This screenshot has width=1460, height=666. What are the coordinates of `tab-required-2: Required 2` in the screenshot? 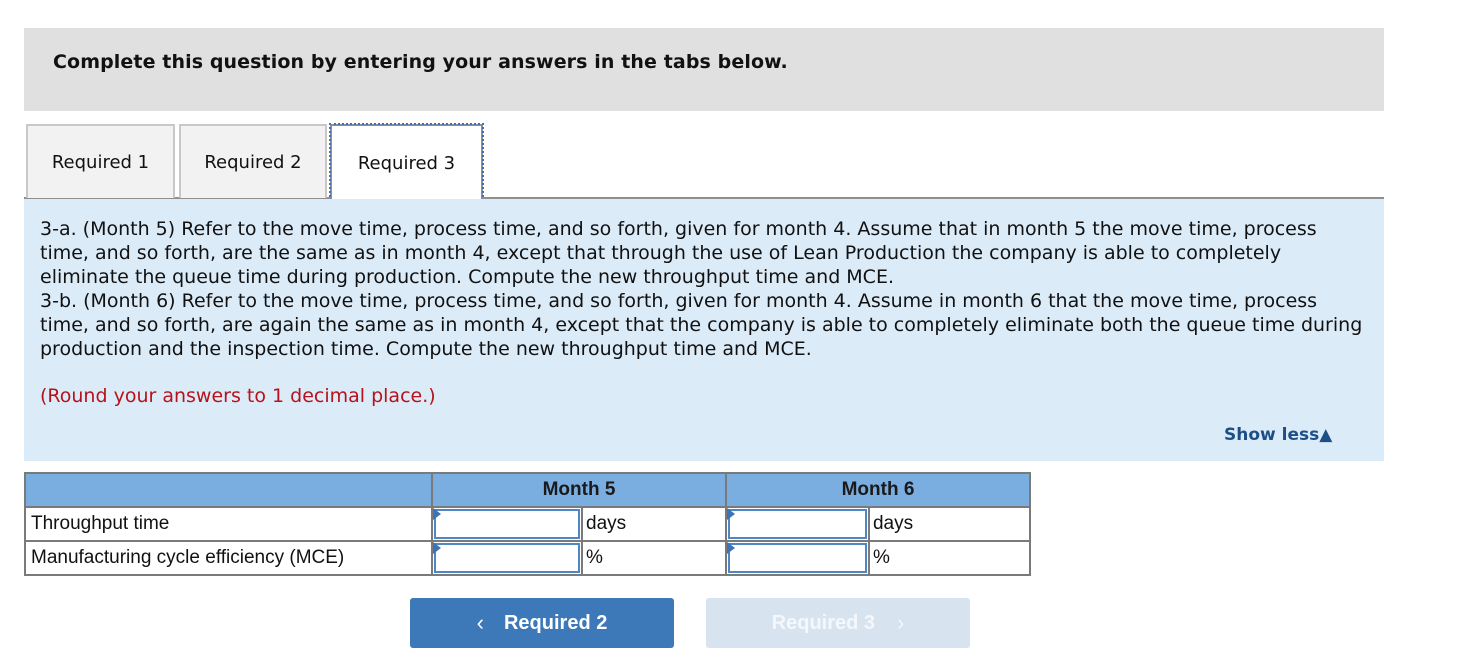 It's located at (253, 161).